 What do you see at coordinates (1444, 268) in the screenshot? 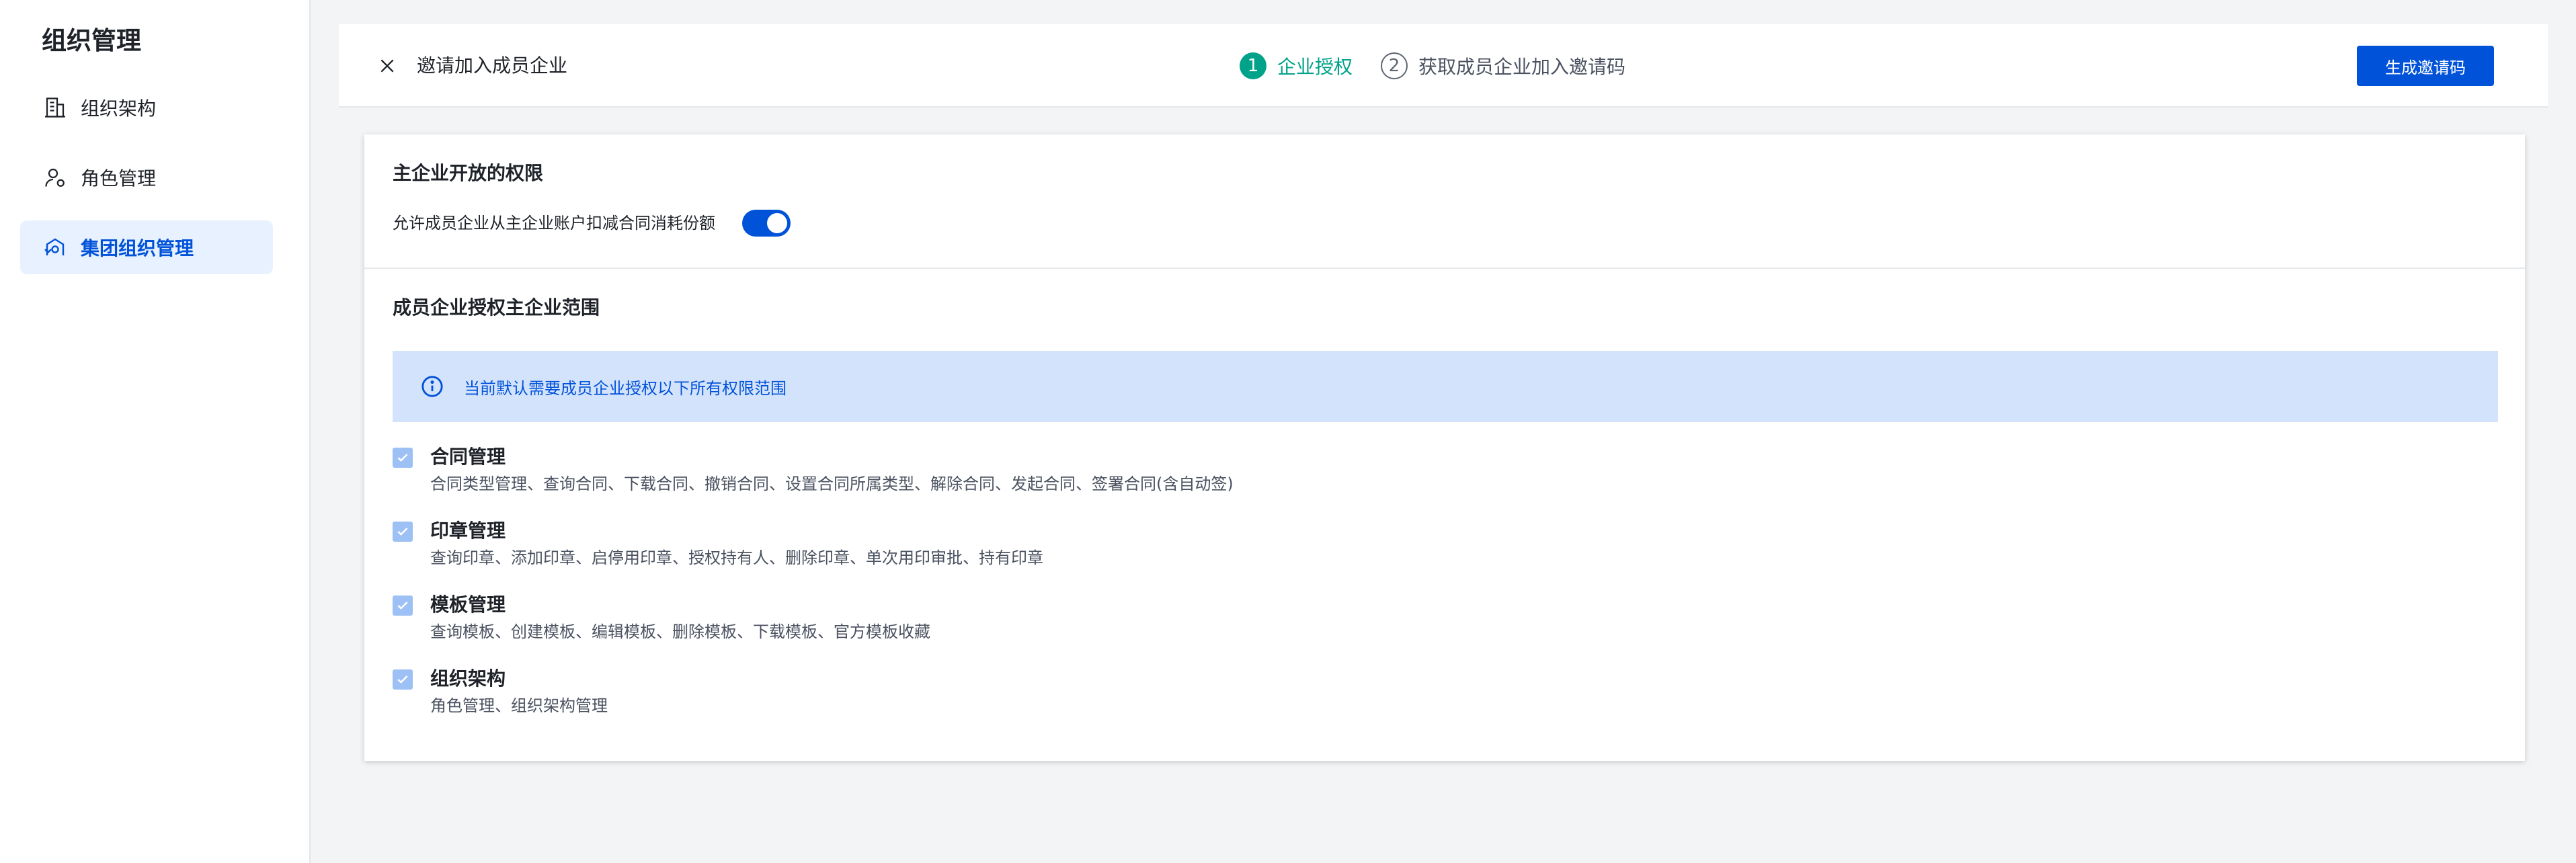
I see `section-divider` at bounding box center [1444, 268].